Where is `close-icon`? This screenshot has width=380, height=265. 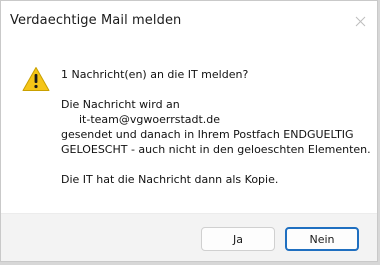
close-icon is located at coordinates (360, 21).